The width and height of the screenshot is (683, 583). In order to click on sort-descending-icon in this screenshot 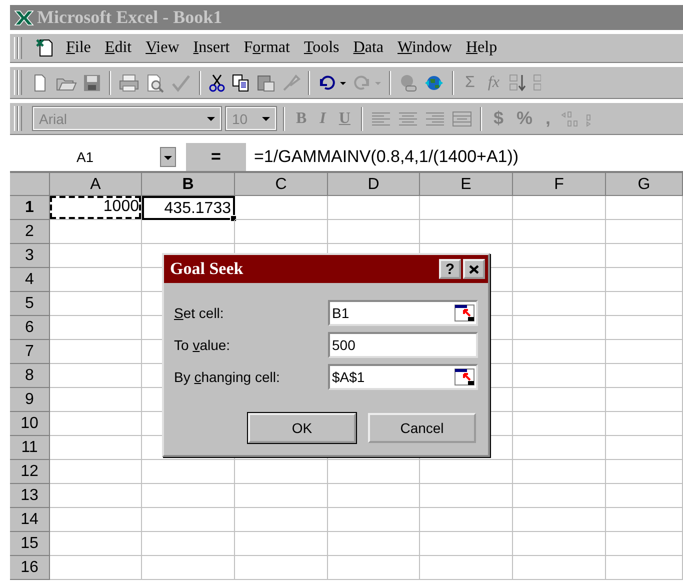, I will do `click(537, 82)`.